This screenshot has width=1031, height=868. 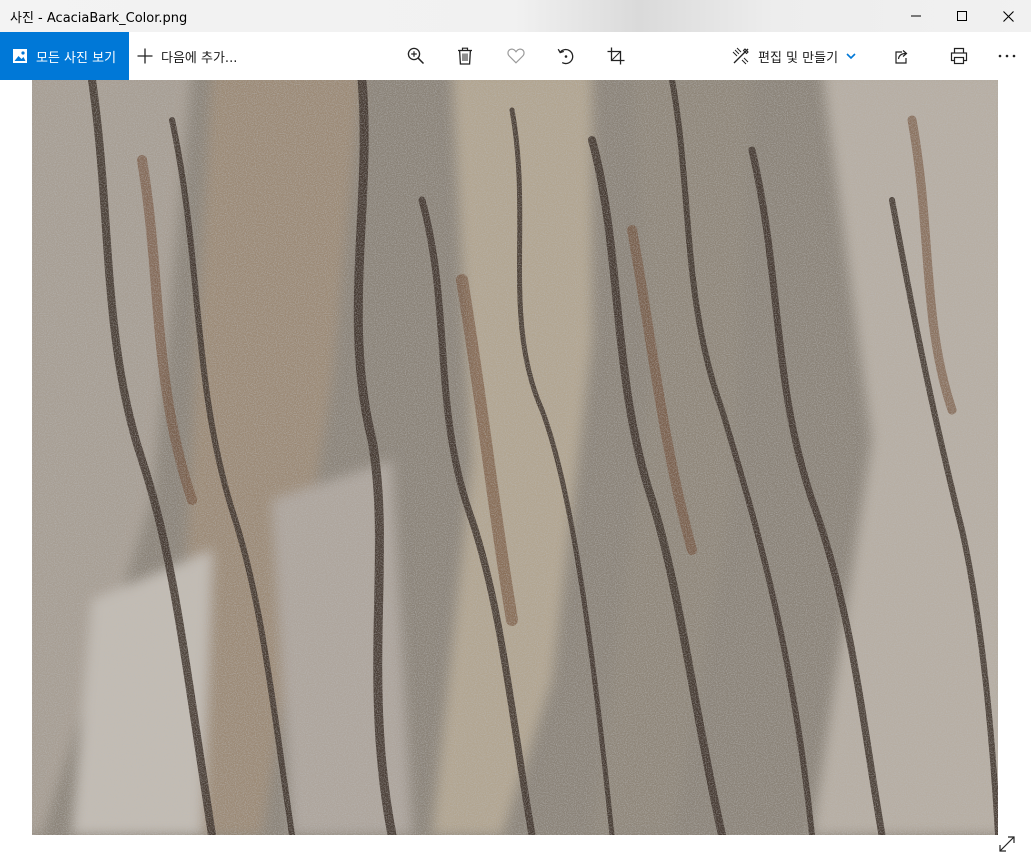 I want to click on edit-create-button: 편집 및 만들기, so click(x=794, y=56).